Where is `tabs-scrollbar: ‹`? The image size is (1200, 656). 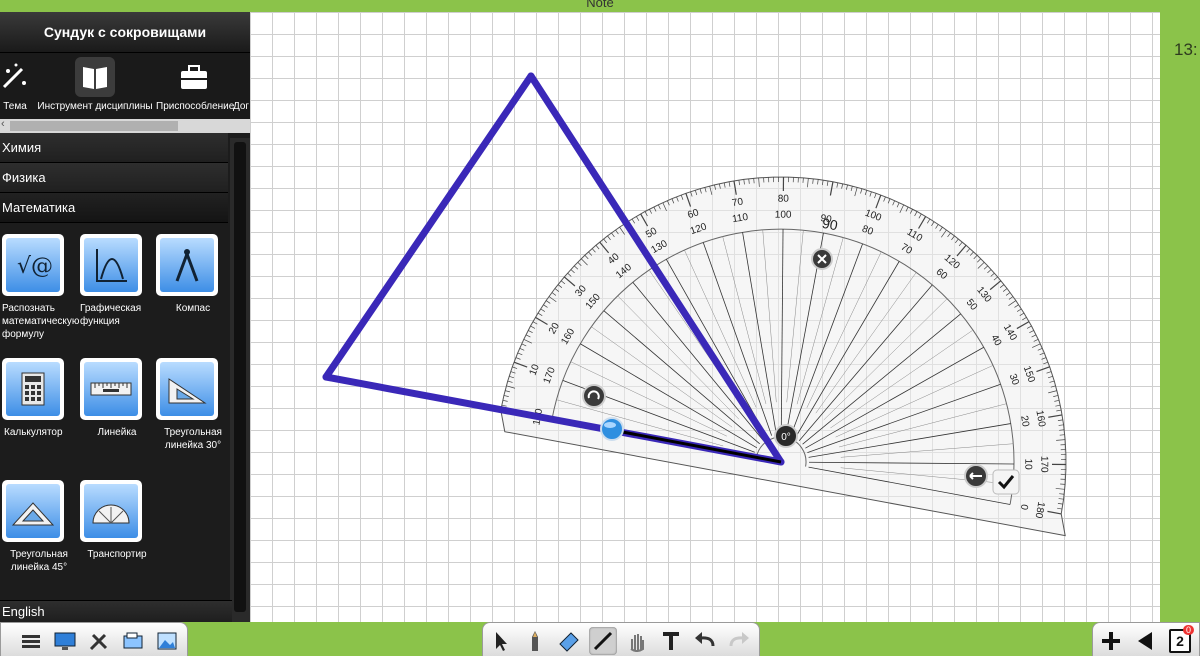 tabs-scrollbar: ‹ is located at coordinates (125, 125).